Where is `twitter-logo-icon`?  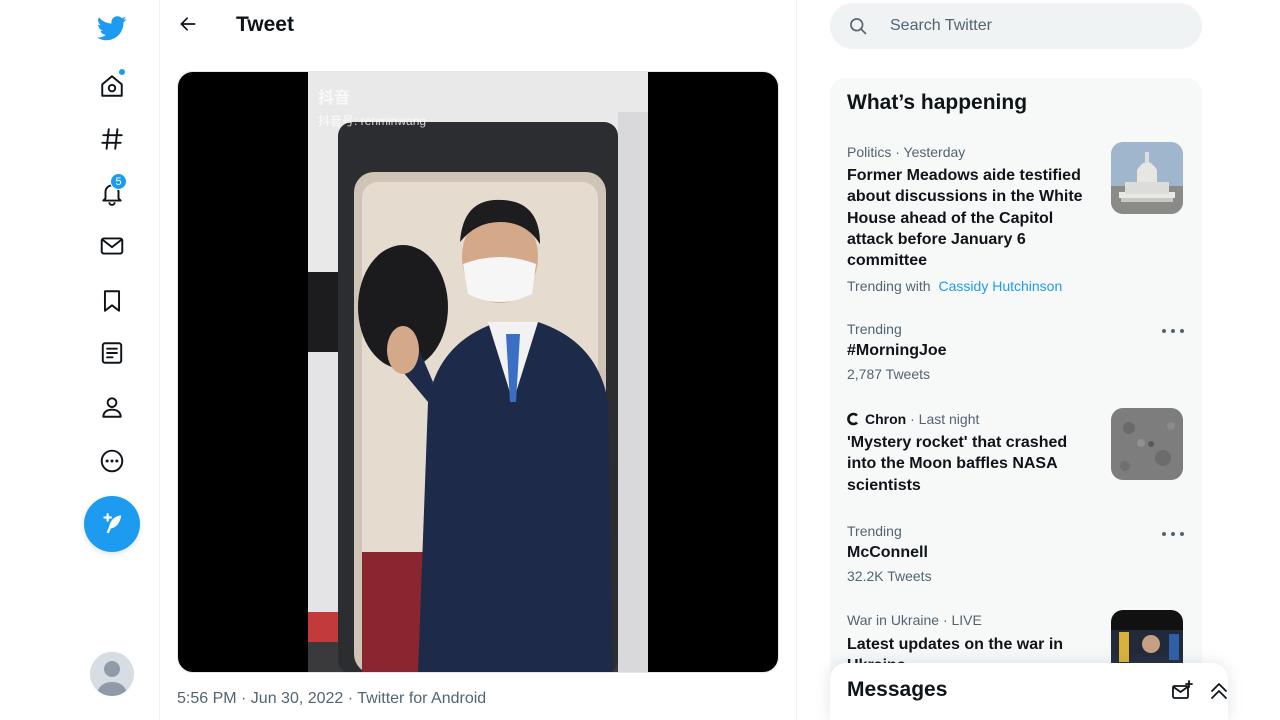
twitter-logo-icon is located at coordinates (112, 28).